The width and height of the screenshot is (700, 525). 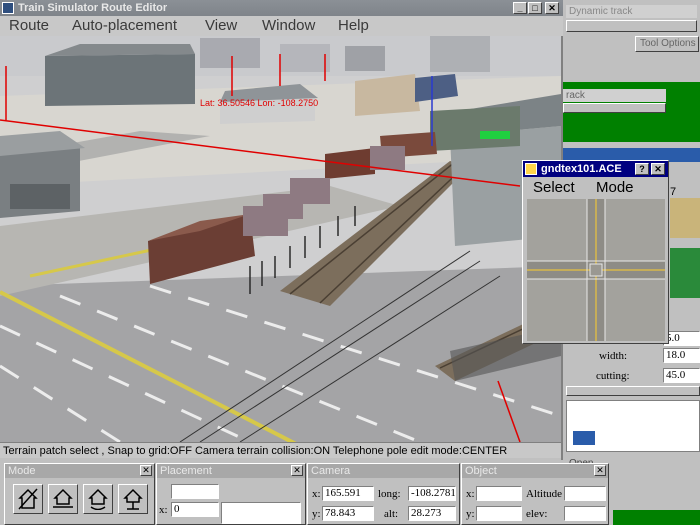 I want to click on mode-move-button, so click(x=63, y=499).